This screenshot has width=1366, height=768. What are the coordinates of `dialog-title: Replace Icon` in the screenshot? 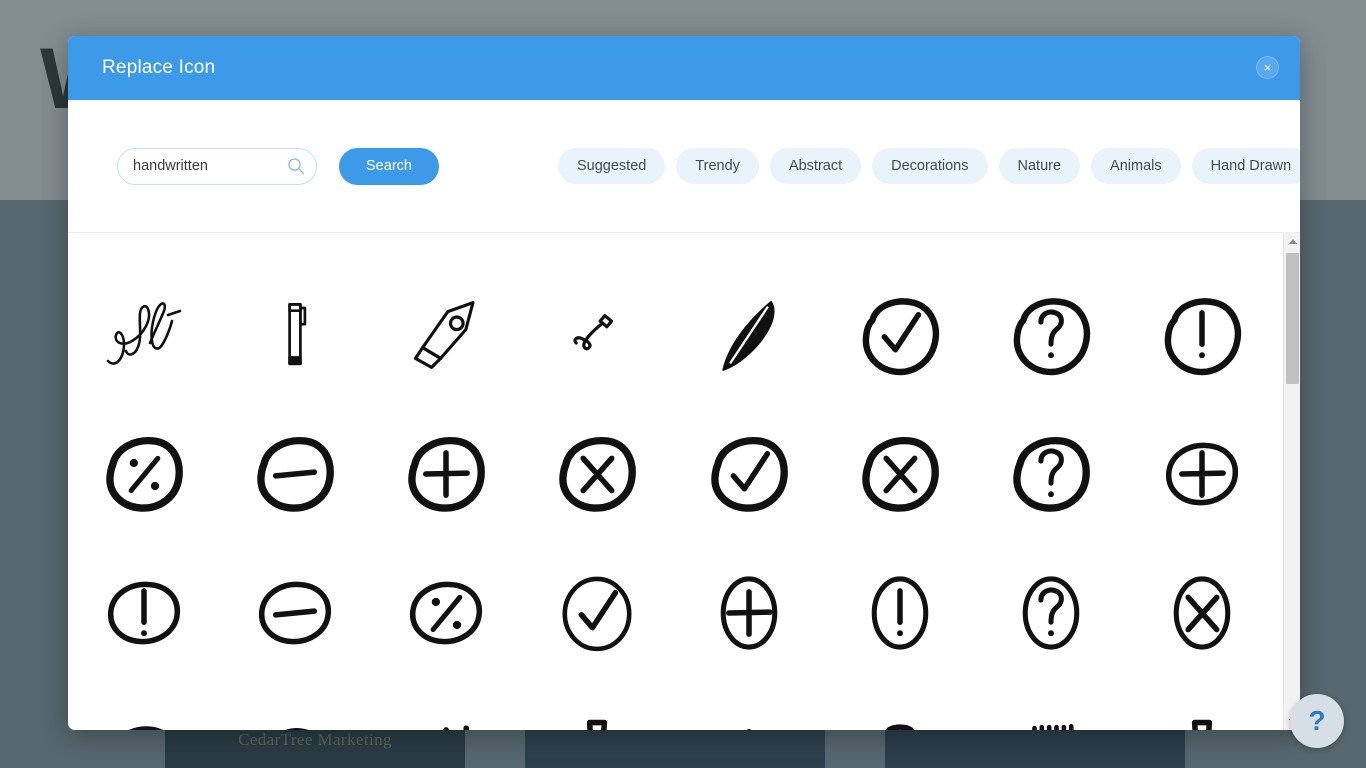 It's located at (159, 67).